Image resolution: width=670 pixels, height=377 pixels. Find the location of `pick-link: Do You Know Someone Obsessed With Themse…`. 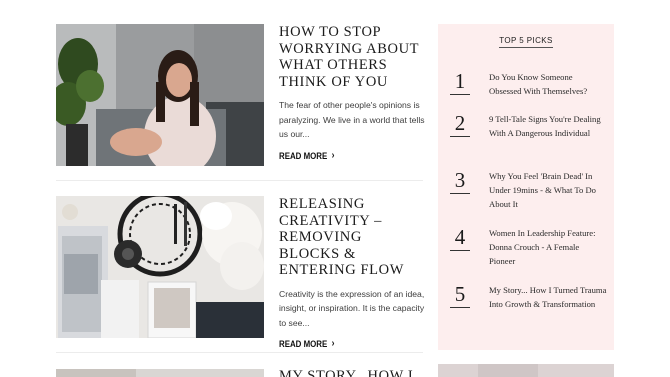

pick-link: Do You Know Someone Obsessed With Themse… is located at coordinates (548, 84).